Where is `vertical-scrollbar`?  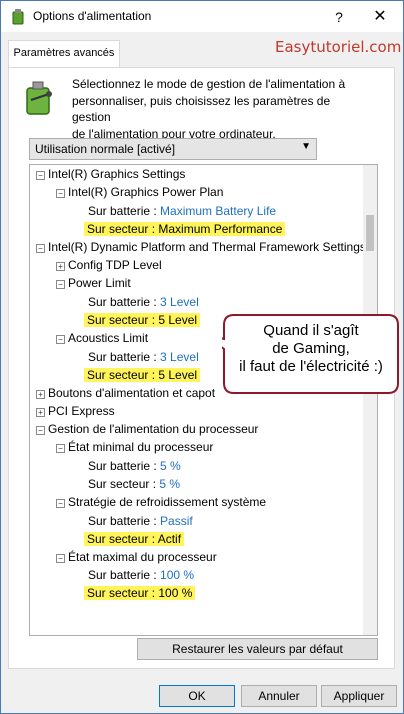
vertical-scrollbar is located at coordinates (370, 400).